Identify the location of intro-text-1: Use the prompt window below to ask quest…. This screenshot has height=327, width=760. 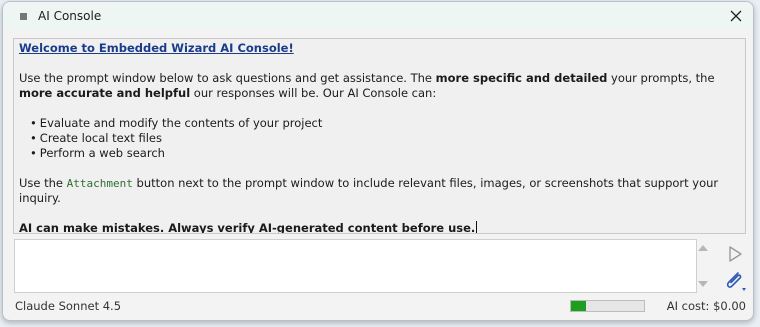
(227, 78).